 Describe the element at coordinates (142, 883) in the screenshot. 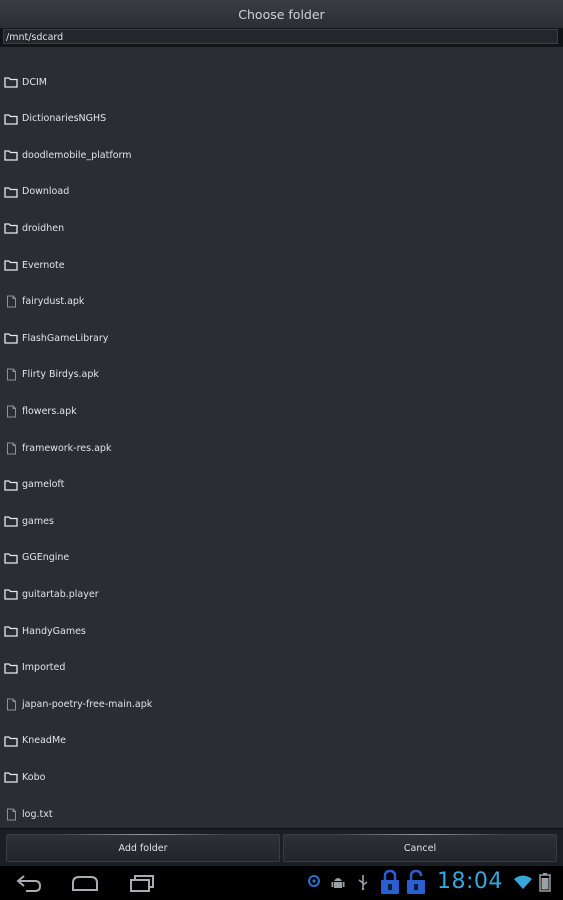

I see `recent-apps-icon` at that location.